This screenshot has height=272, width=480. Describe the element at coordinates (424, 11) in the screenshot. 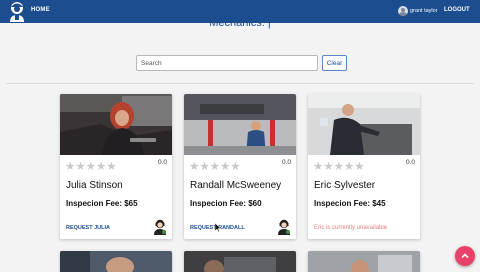

I see `user-name: grant taylor` at that location.